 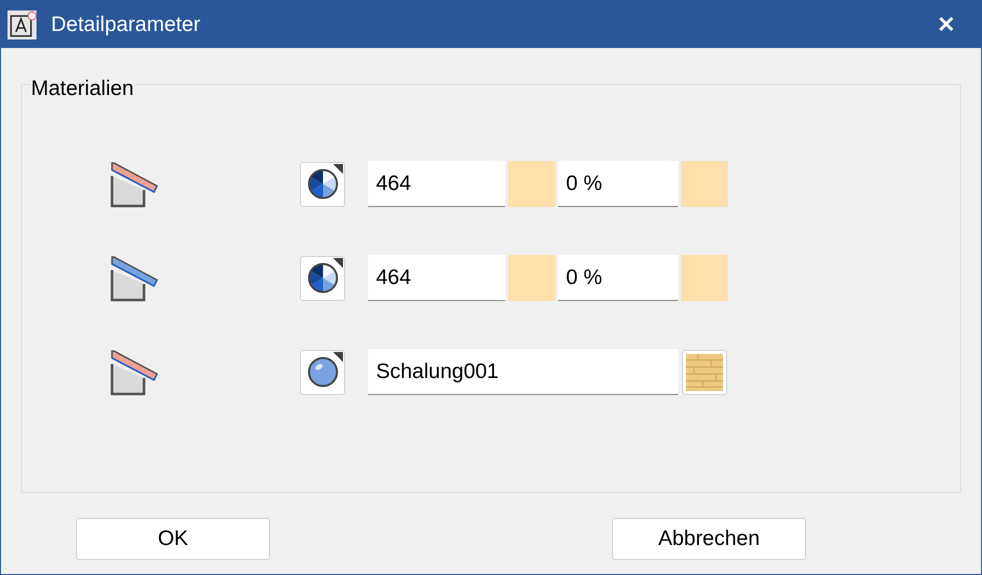 I want to click on ok-button: OK, so click(x=173, y=539).